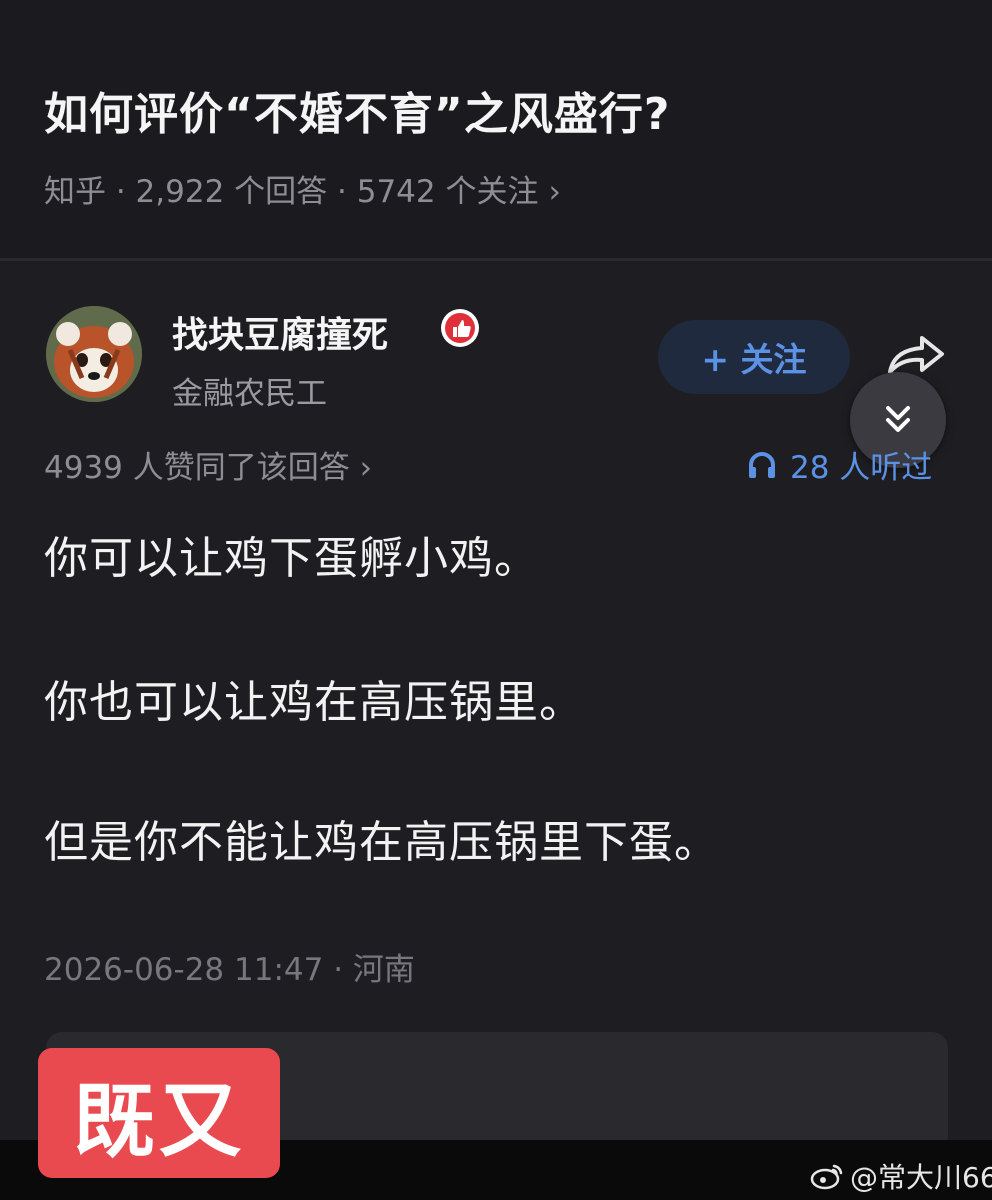  I want to click on share-arrow-icon, so click(916, 354).